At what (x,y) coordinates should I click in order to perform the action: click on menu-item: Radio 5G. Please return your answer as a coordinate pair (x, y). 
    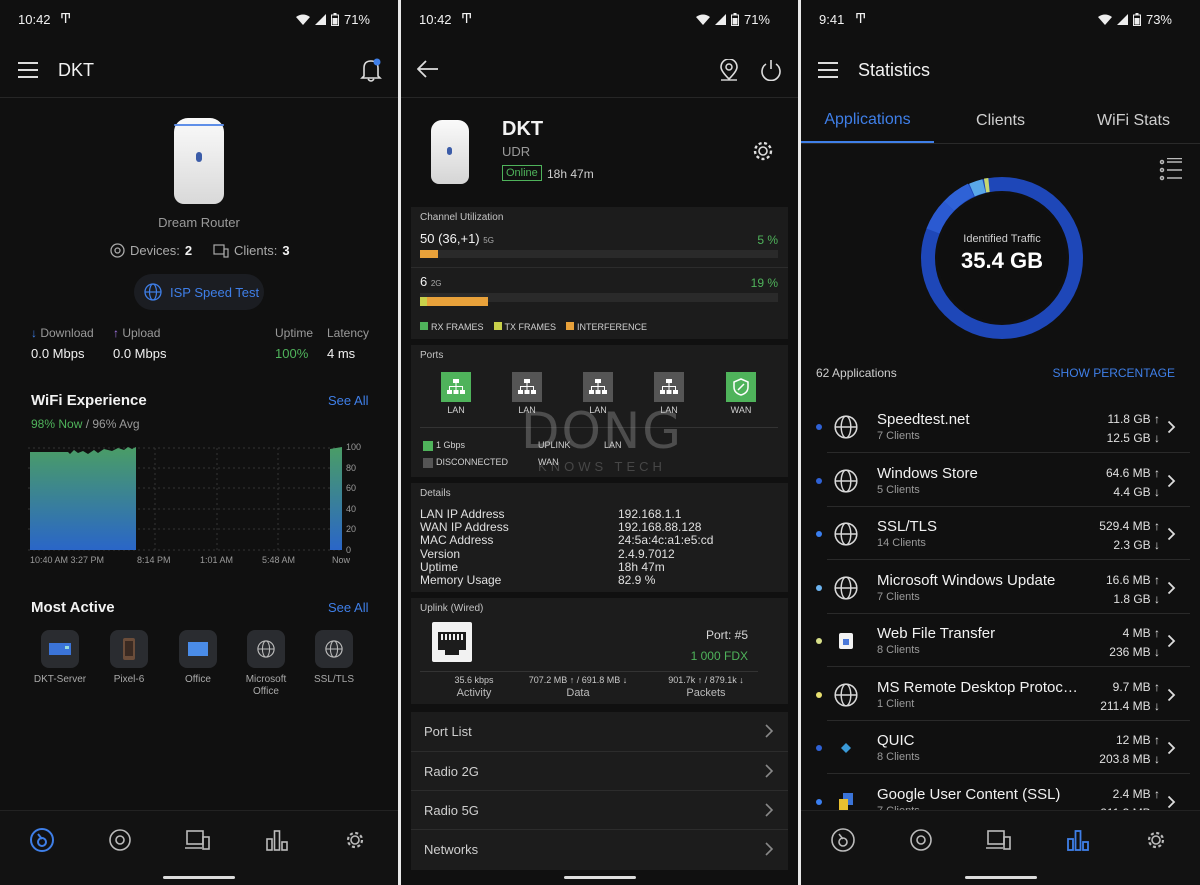
    Looking at the image, I should click on (599, 809).